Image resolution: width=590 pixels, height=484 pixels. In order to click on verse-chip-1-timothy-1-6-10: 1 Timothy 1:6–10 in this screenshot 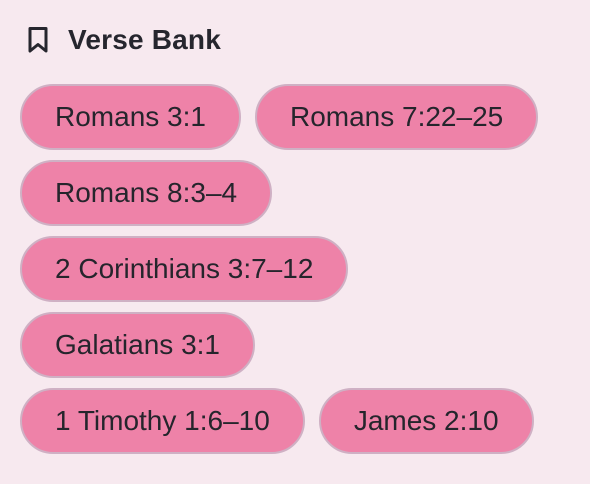, I will do `click(162, 421)`.